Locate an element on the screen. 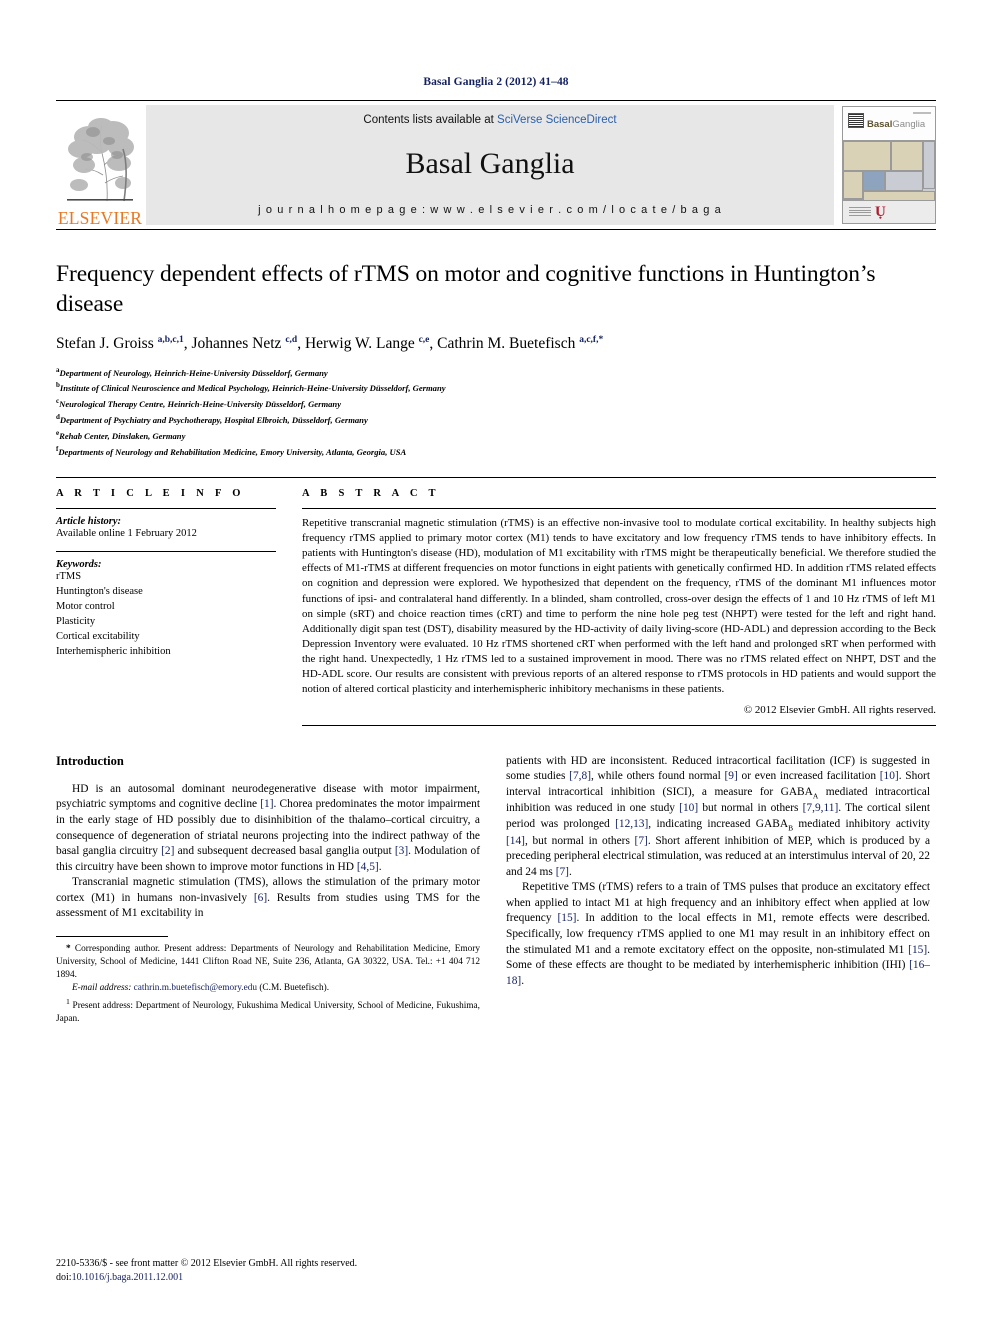  keyword-item: Plasticity is located at coordinates (76, 621).